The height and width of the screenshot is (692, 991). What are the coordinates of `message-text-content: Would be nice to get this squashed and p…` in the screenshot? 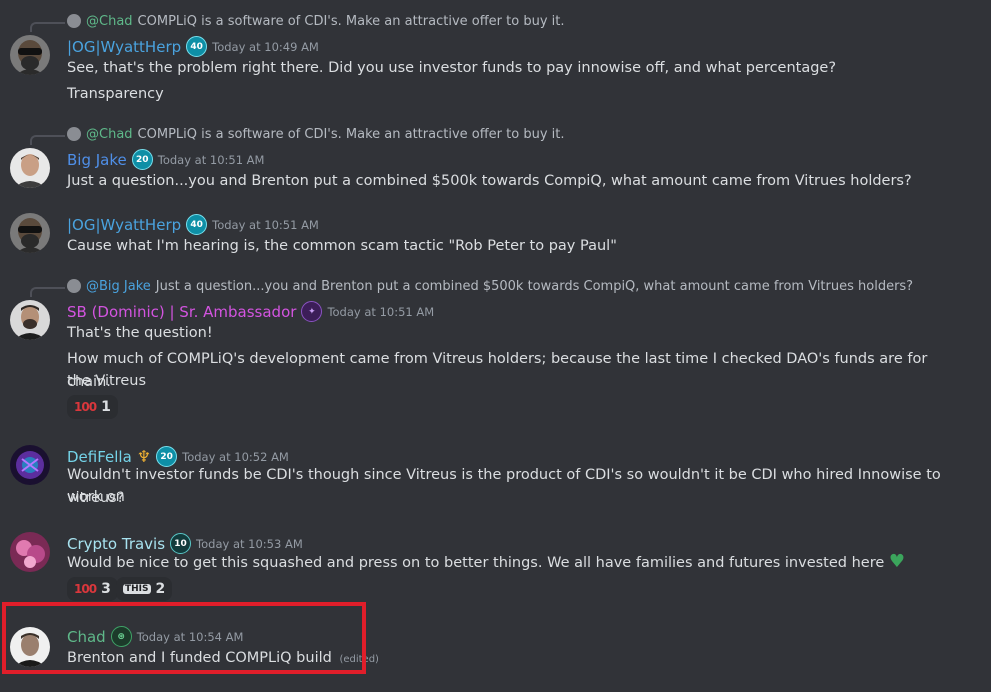 It's located at (476, 563).